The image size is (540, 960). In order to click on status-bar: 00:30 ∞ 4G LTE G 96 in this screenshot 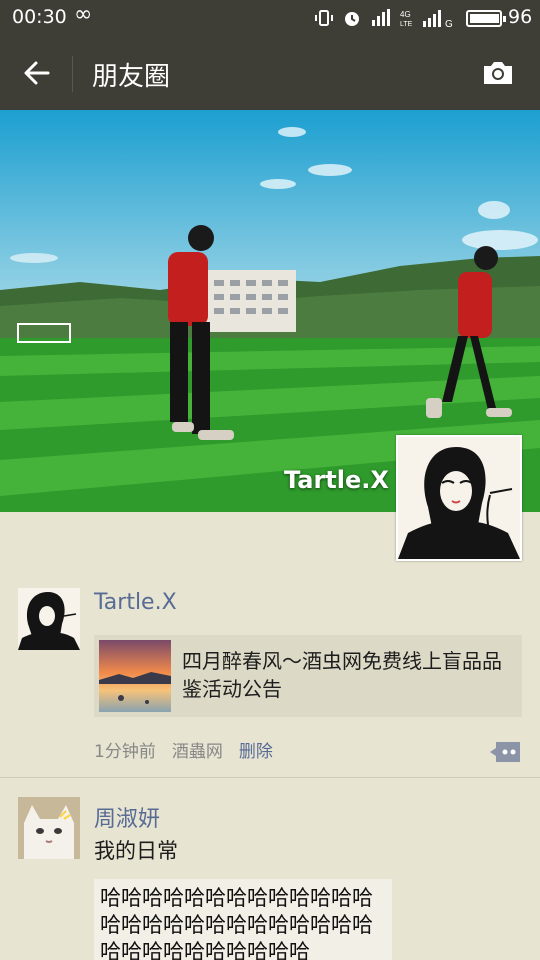, I will do `click(270, 19)`.